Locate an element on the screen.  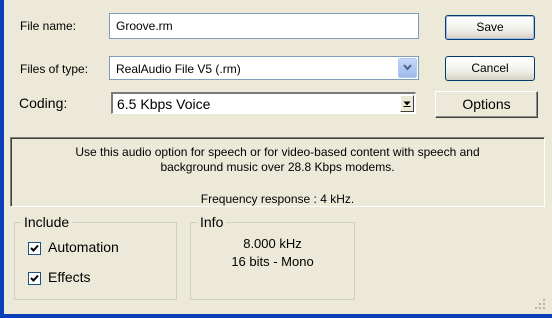
coding-value: 6.5 Kbps Voice is located at coordinates (164, 104).